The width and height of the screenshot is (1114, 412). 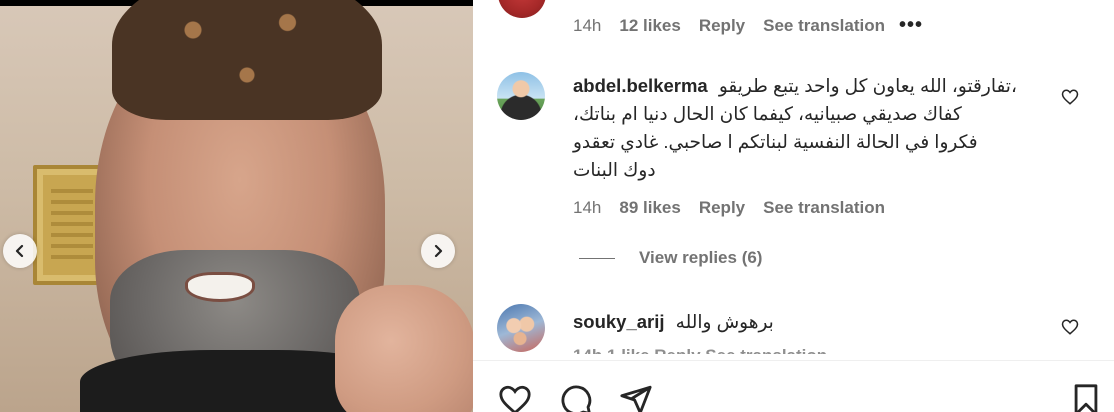 What do you see at coordinates (597, 258) in the screenshot?
I see `divider` at bounding box center [597, 258].